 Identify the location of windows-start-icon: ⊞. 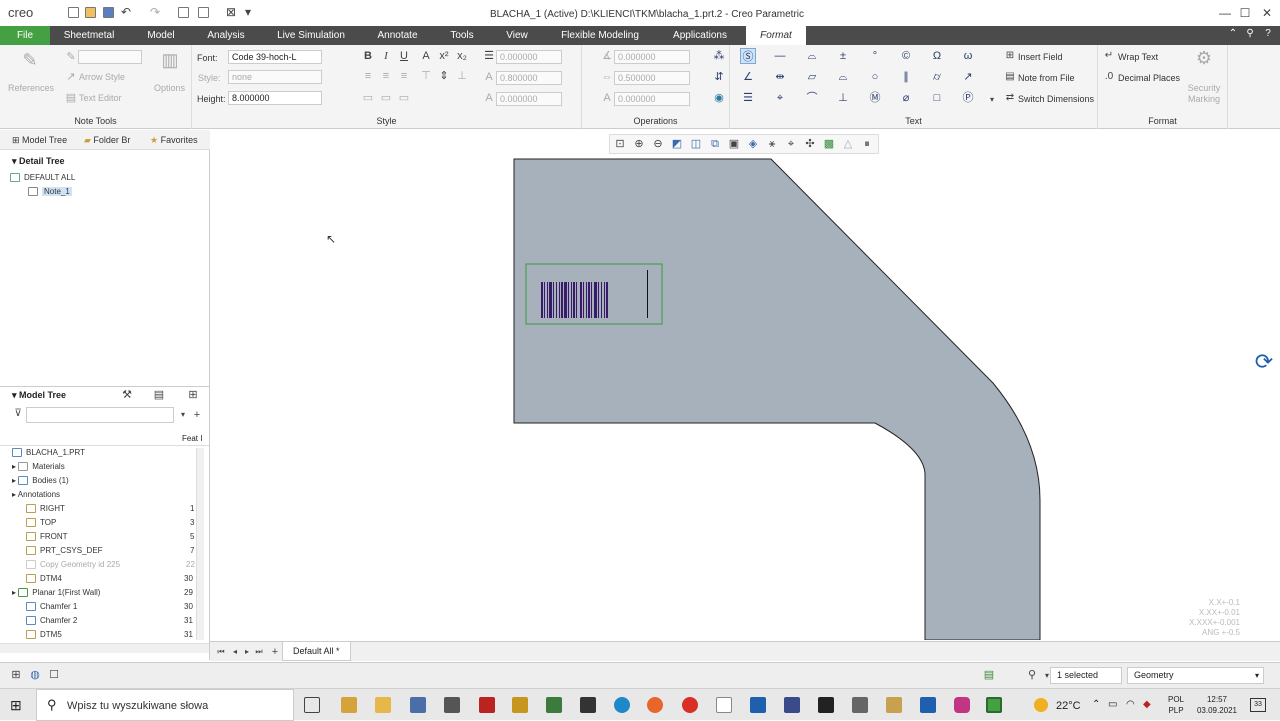
(16, 705).